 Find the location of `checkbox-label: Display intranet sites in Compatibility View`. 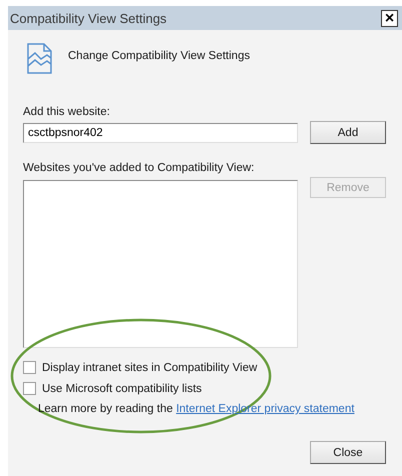

checkbox-label: Display intranet sites in Compatibility View is located at coordinates (150, 368).